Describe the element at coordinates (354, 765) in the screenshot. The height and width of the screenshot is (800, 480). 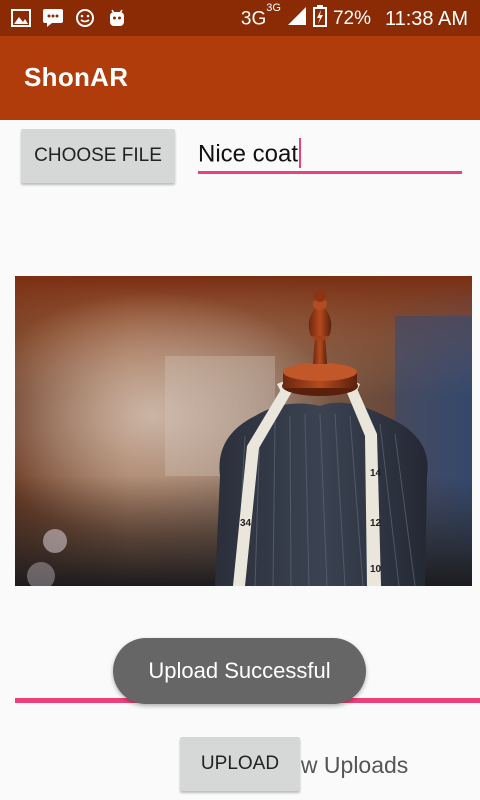
I see `show-uploads-label: Show Uploads` at that location.